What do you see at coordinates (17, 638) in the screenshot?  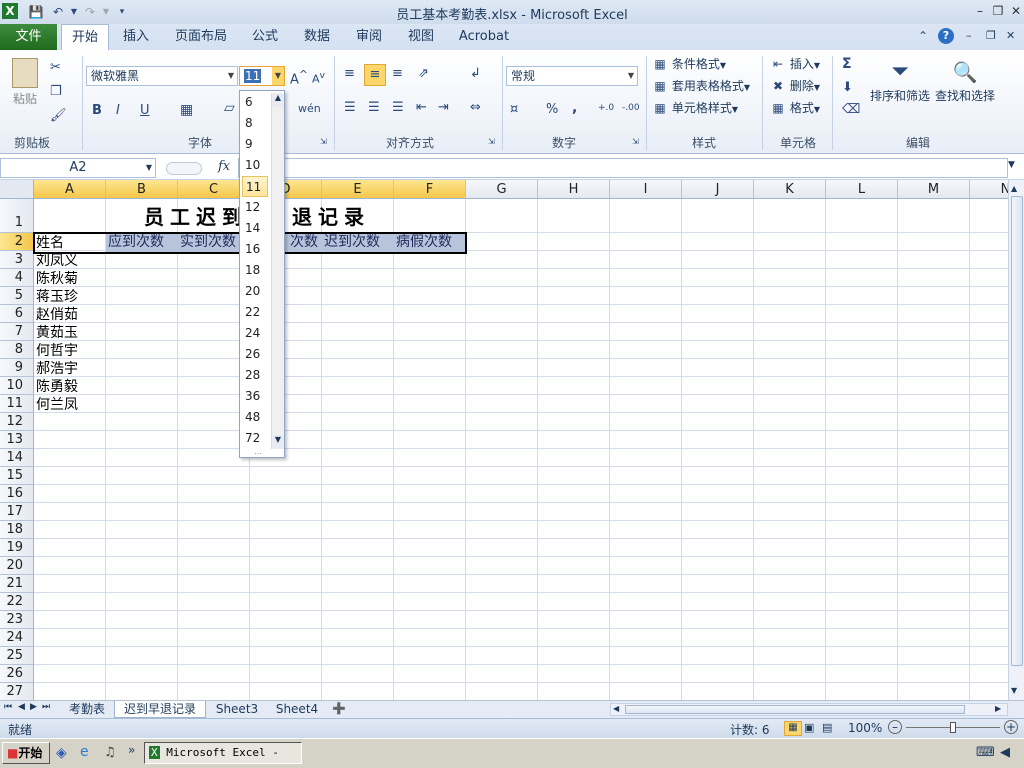 I see `row-header-24: 24` at bounding box center [17, 638].